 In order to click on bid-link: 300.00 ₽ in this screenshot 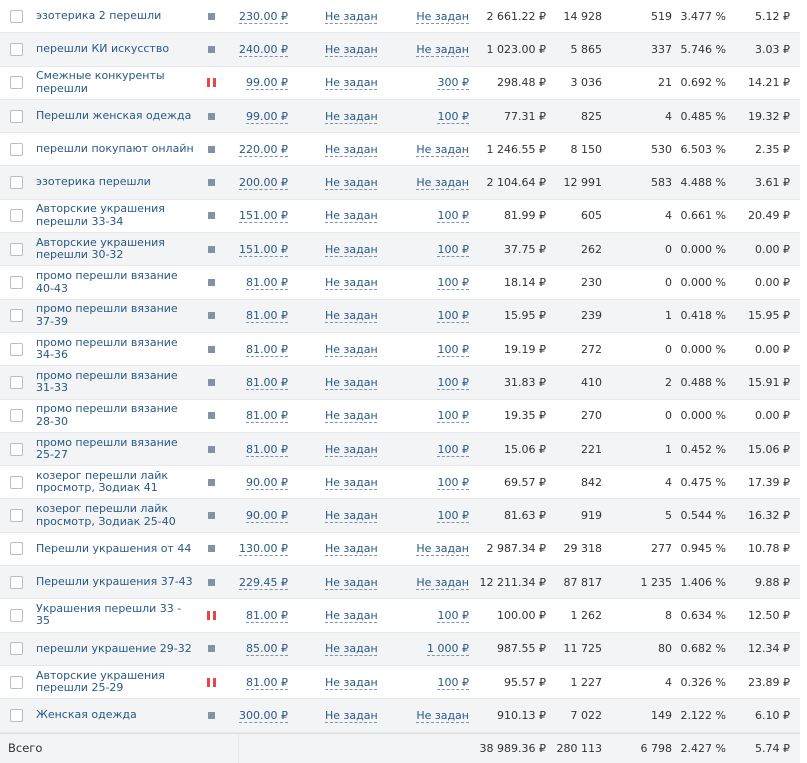, I will do `click(263, 715)`.